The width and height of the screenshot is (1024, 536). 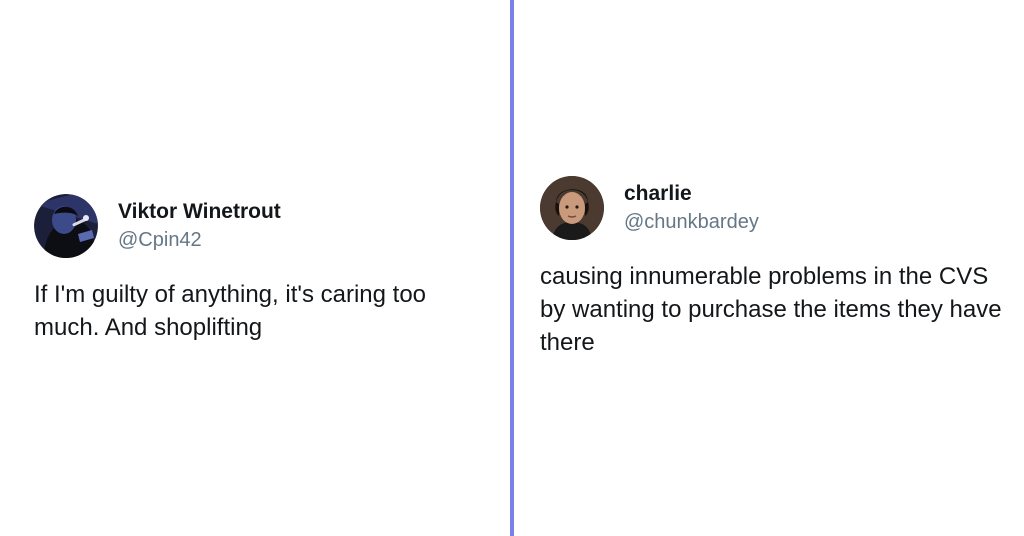 I want to click on user-handle: @chunkbardey, so click(x=691, y=222).